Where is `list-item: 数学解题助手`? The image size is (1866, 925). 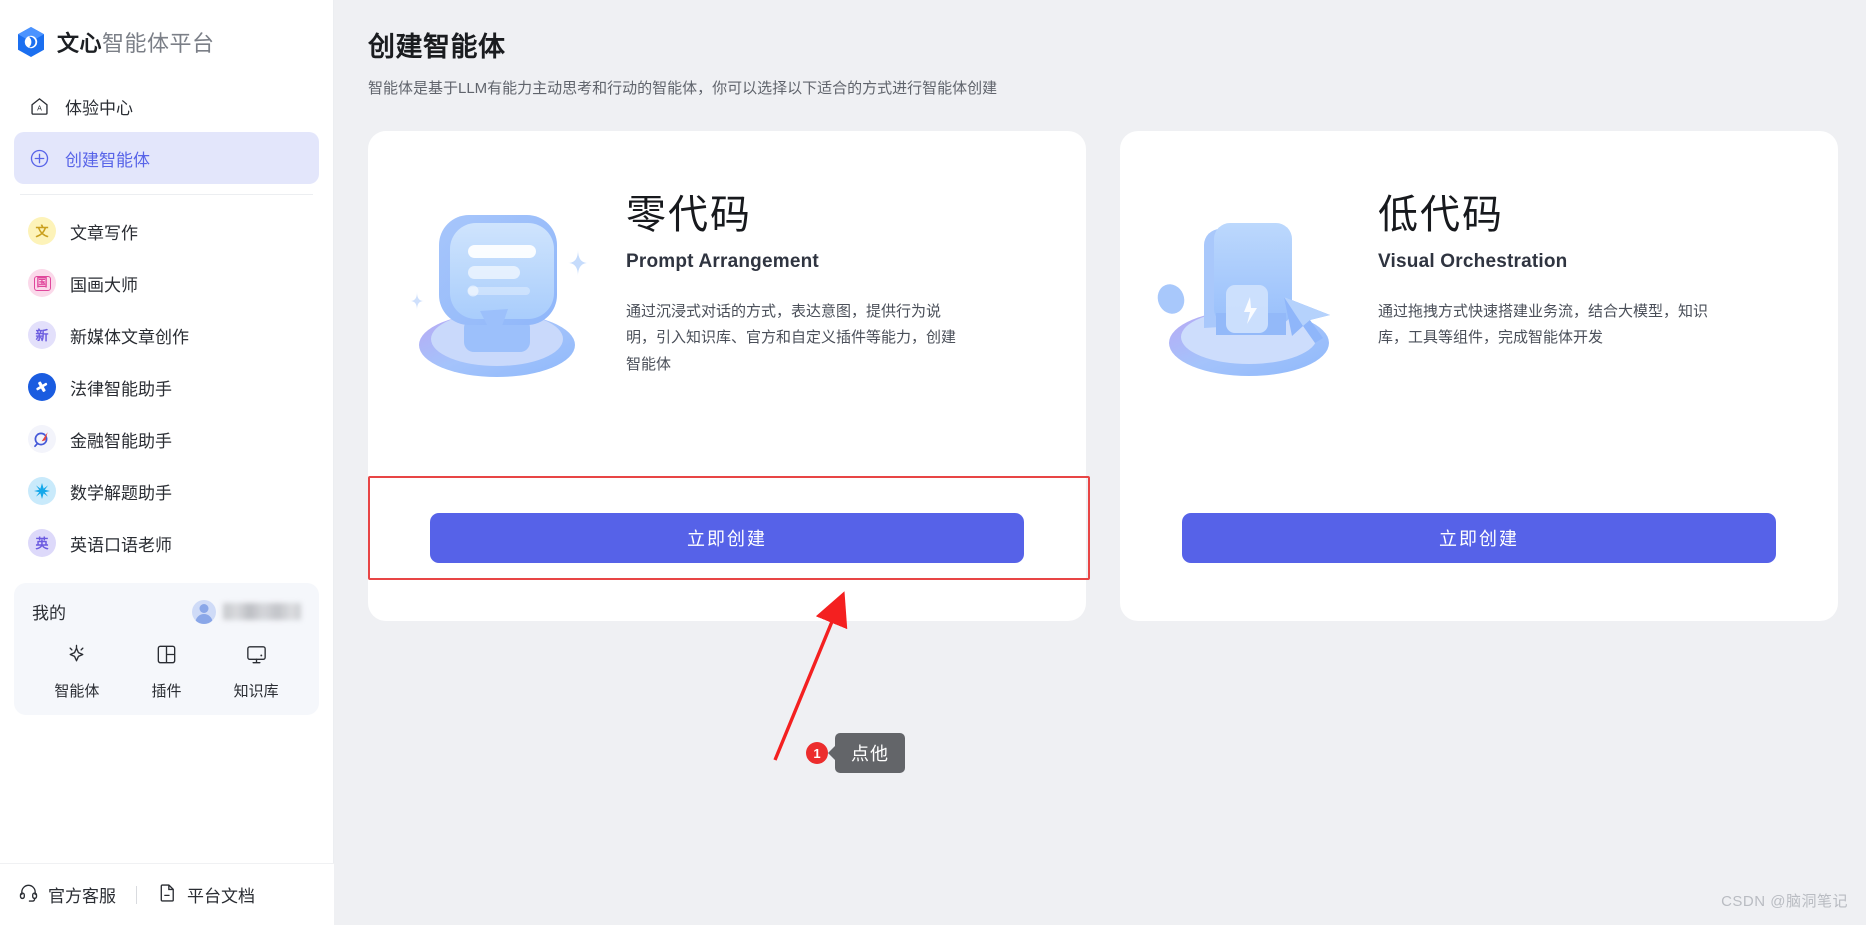
list-item: 数学解题助手 is located at coordinates (166, 491).